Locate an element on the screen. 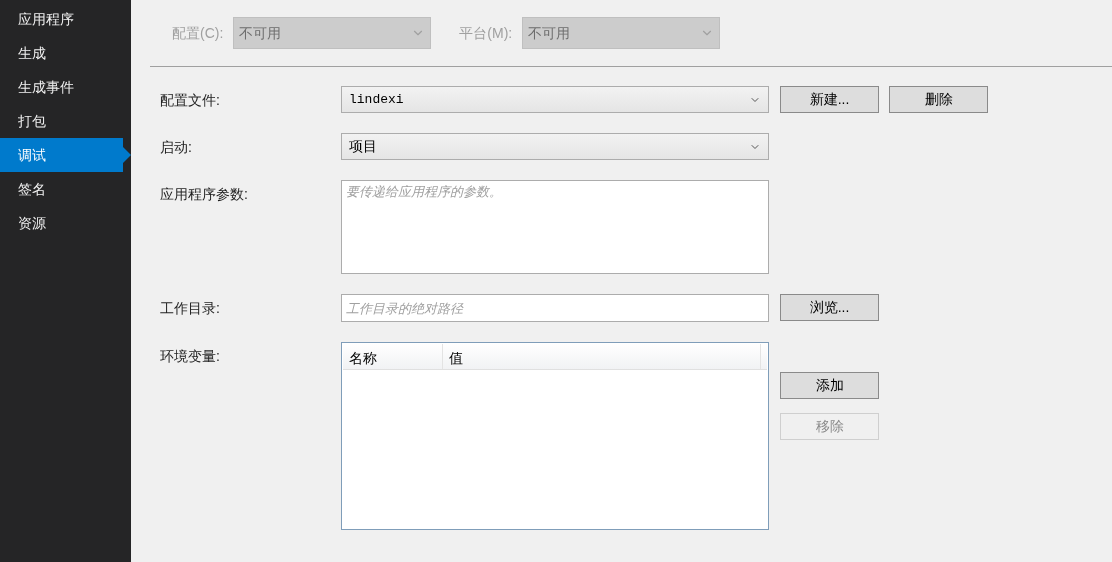 This screenshot has height=562, width=1112. button: 添加 is located at coordinates (829, 385).